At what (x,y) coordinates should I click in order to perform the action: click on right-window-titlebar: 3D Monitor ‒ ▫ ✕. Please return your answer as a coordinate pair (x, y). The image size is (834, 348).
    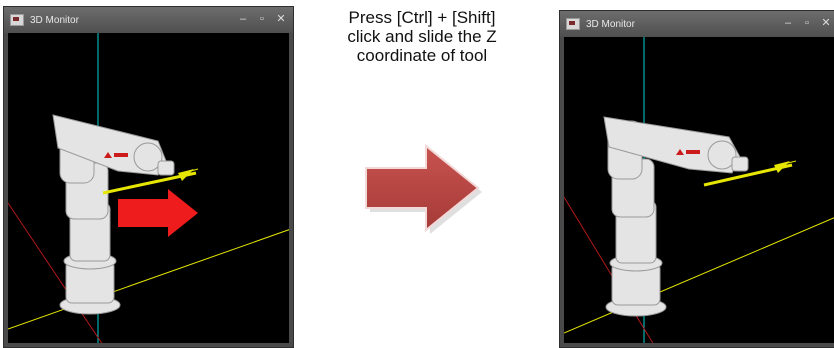
    Looking at the image, I should click on (697, 24).